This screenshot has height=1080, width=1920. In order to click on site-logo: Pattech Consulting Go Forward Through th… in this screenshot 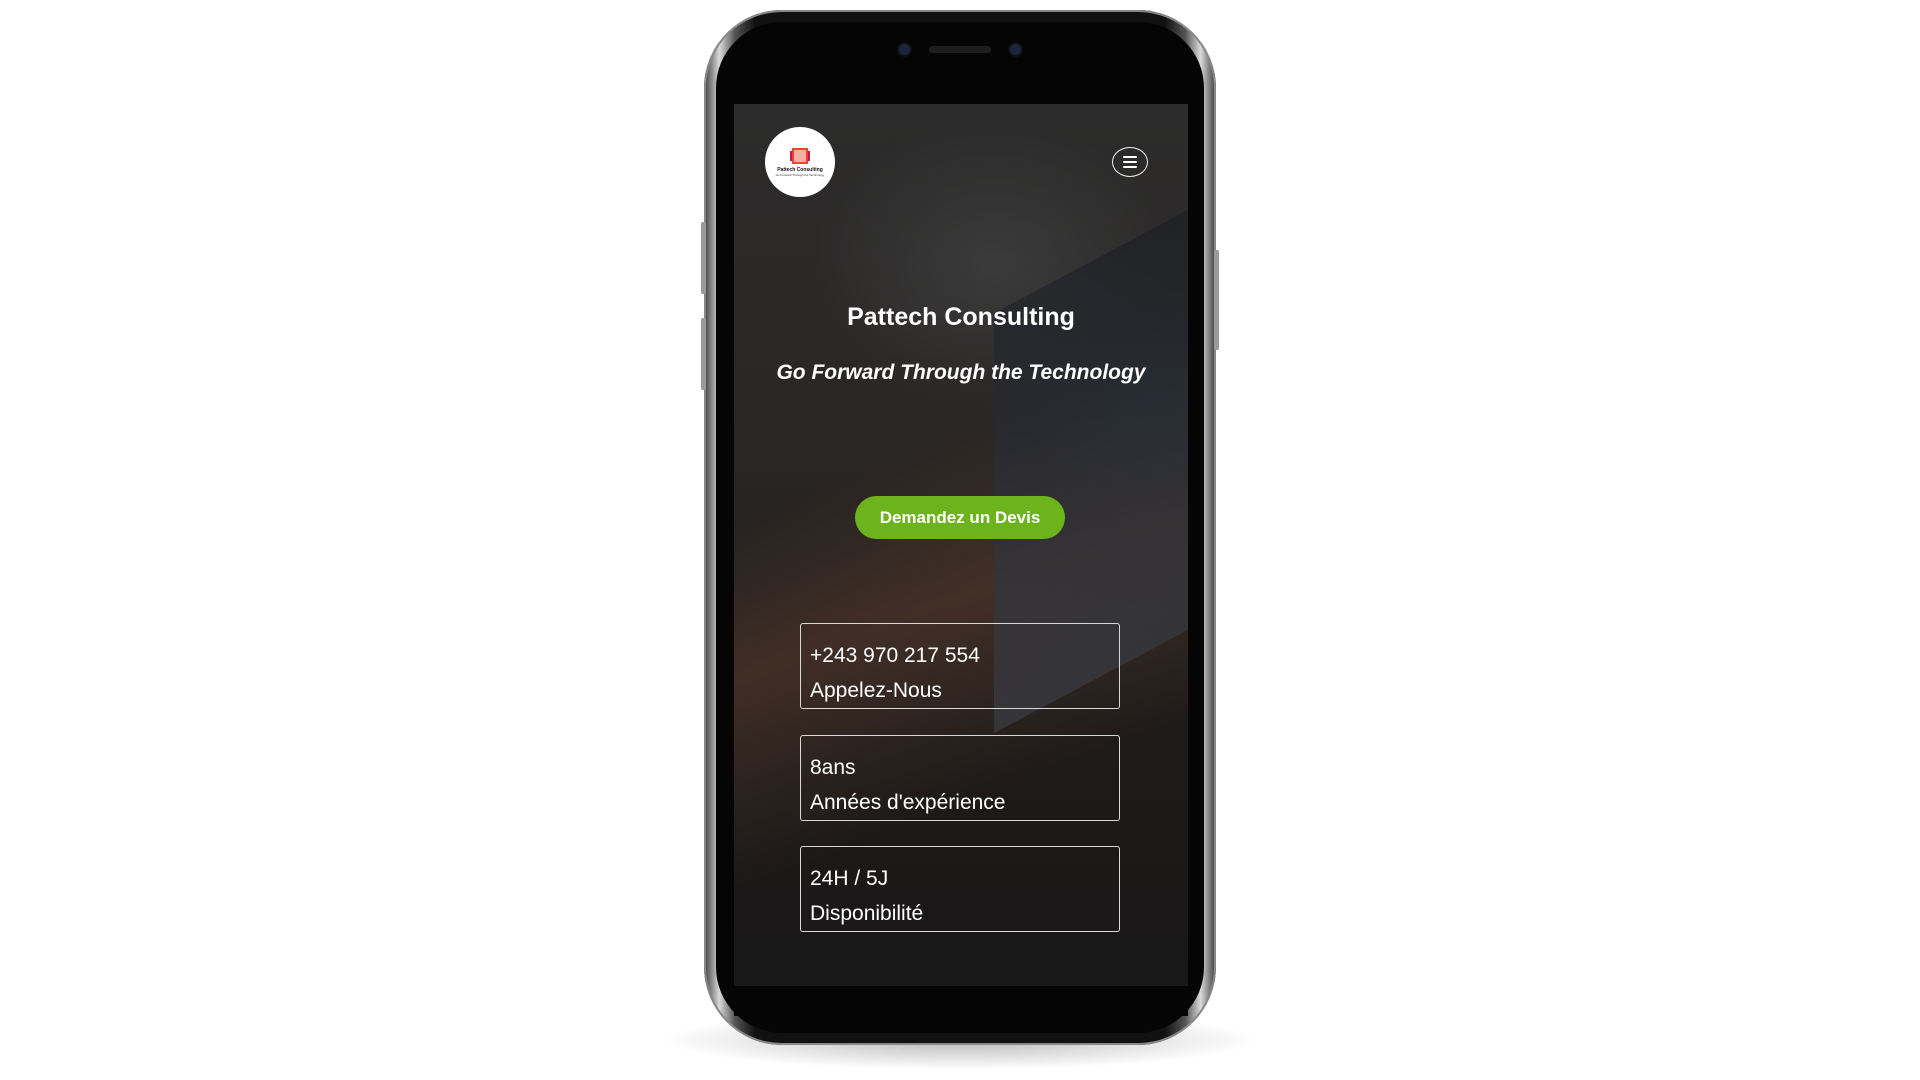, I will do `click(800, 162)`.